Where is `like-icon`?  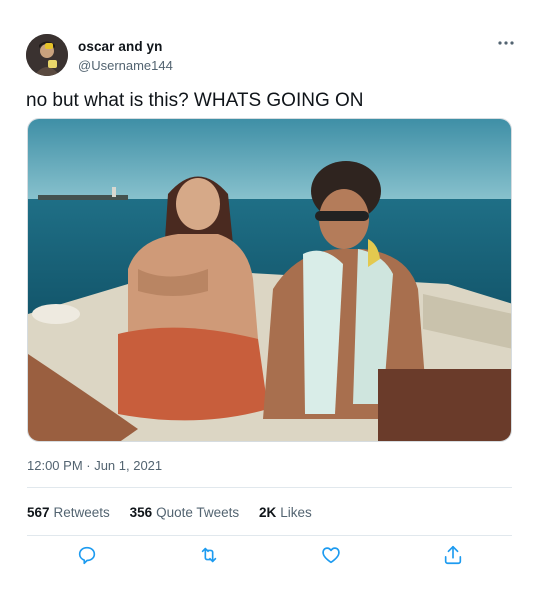
like-icon is located at coordinates (331, 555).